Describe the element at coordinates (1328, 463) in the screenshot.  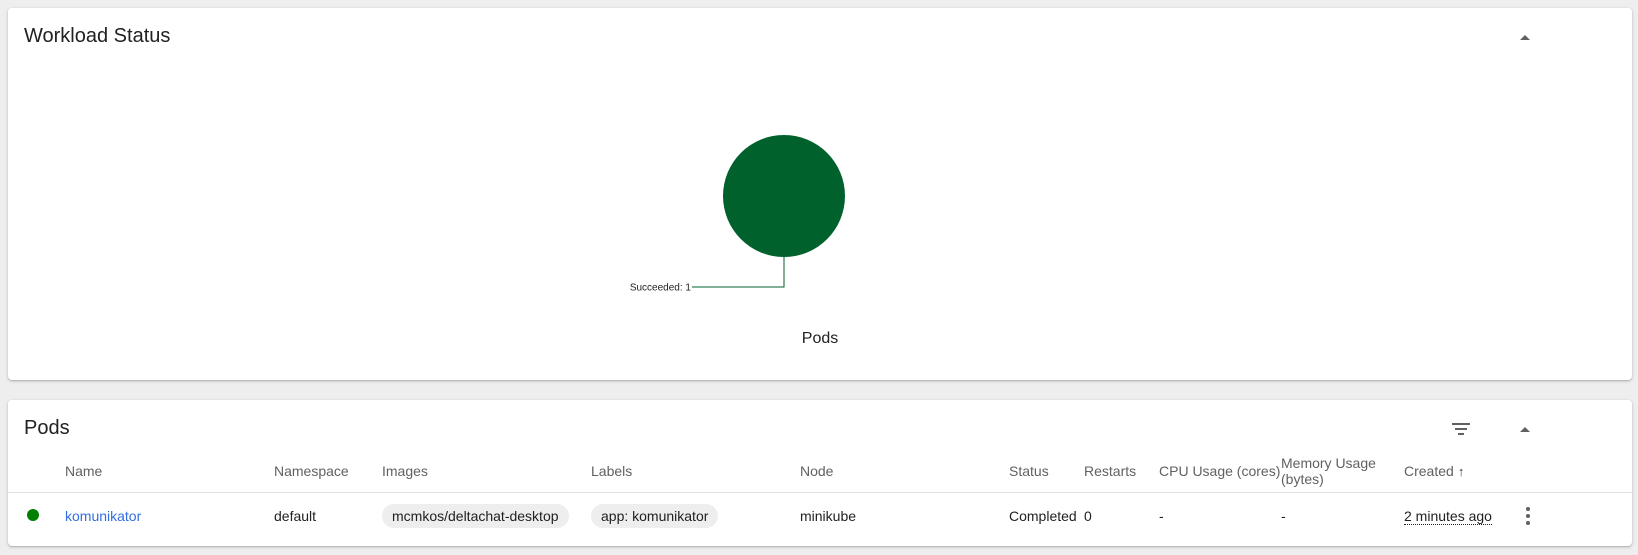
I see `header-memory-line1: Memory Usage` at that location.